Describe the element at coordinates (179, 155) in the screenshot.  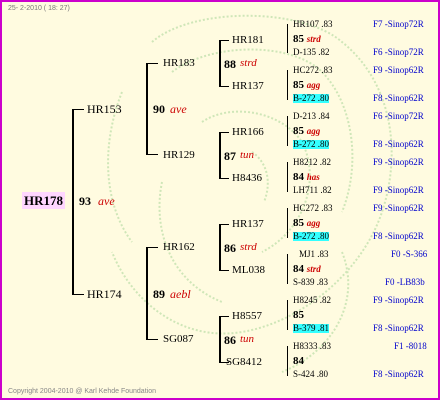
I see `gen2-horse: HR129` at that location.